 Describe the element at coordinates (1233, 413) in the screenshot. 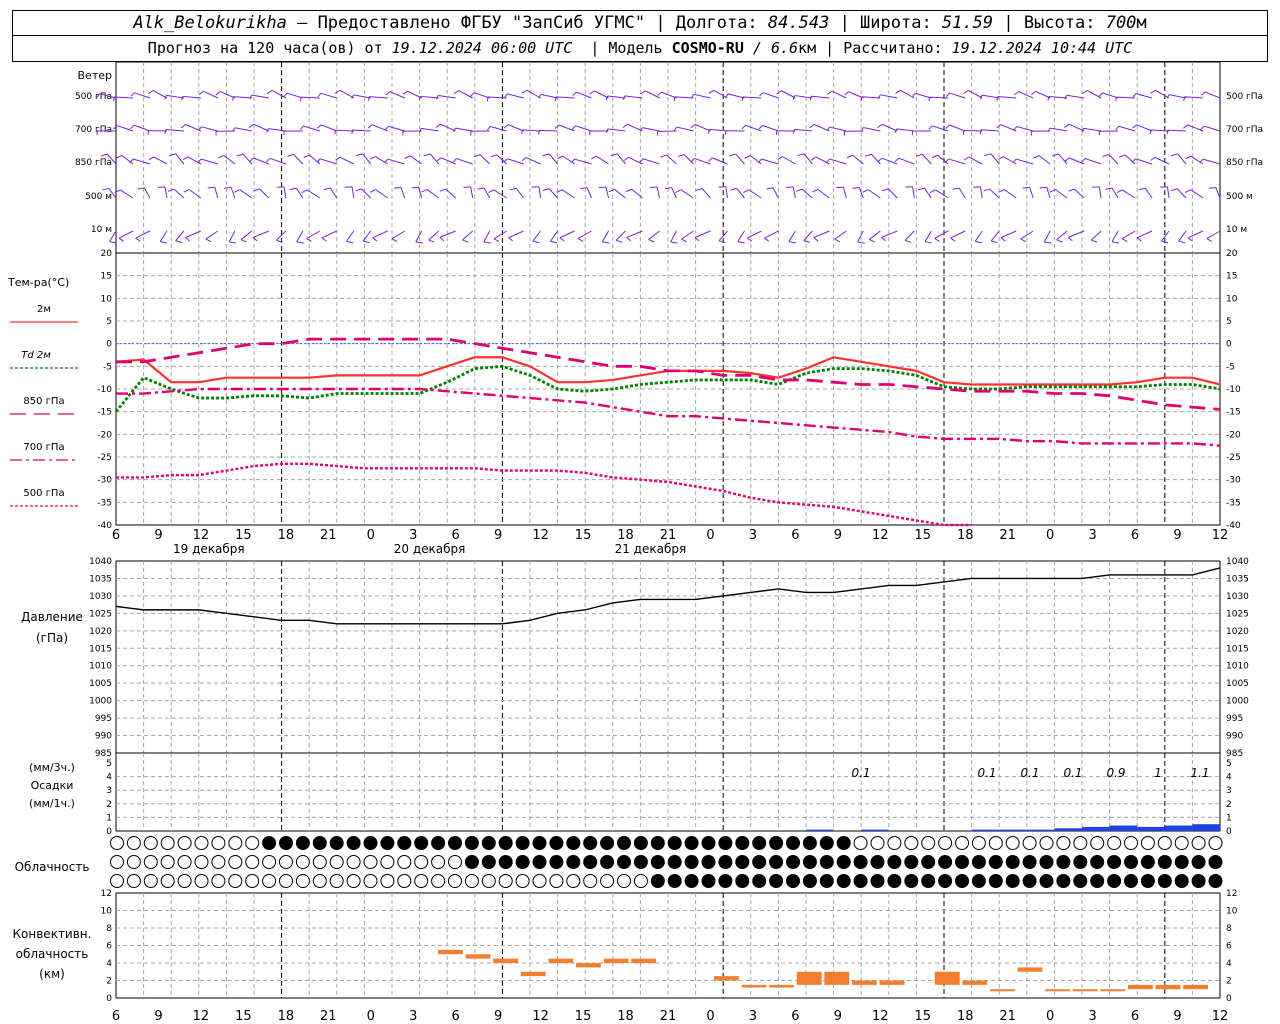

I see `temp-tick-label: -15` at that location.